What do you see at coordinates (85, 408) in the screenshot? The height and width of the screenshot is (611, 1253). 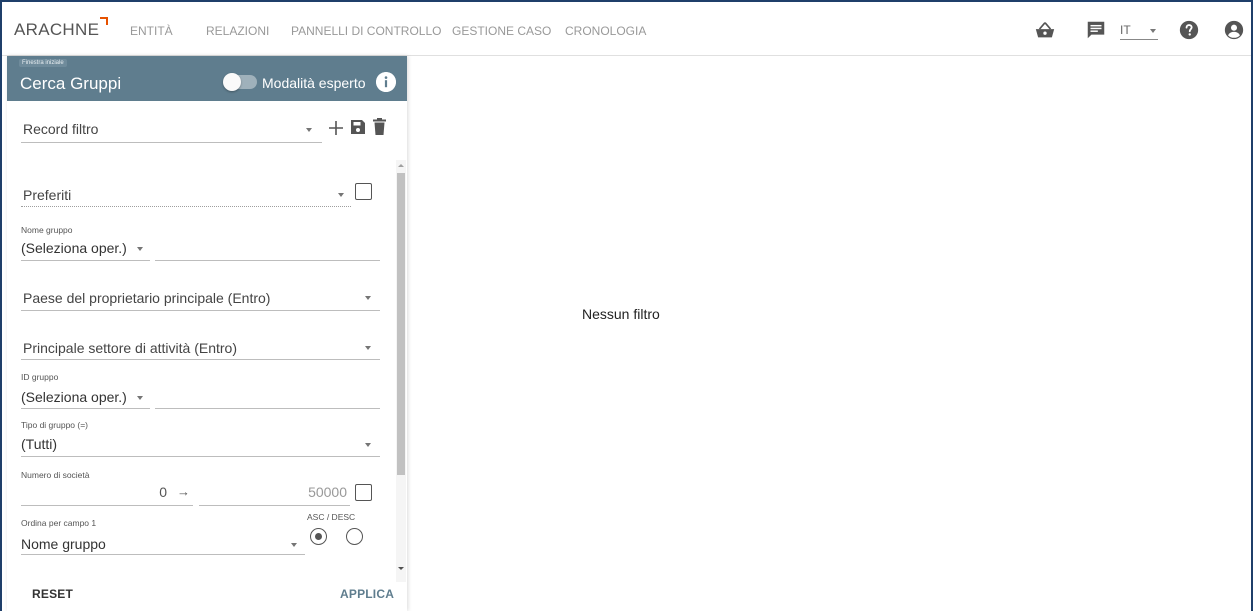 I see `group-id-operator-underline` at bounding box center [85, 408].